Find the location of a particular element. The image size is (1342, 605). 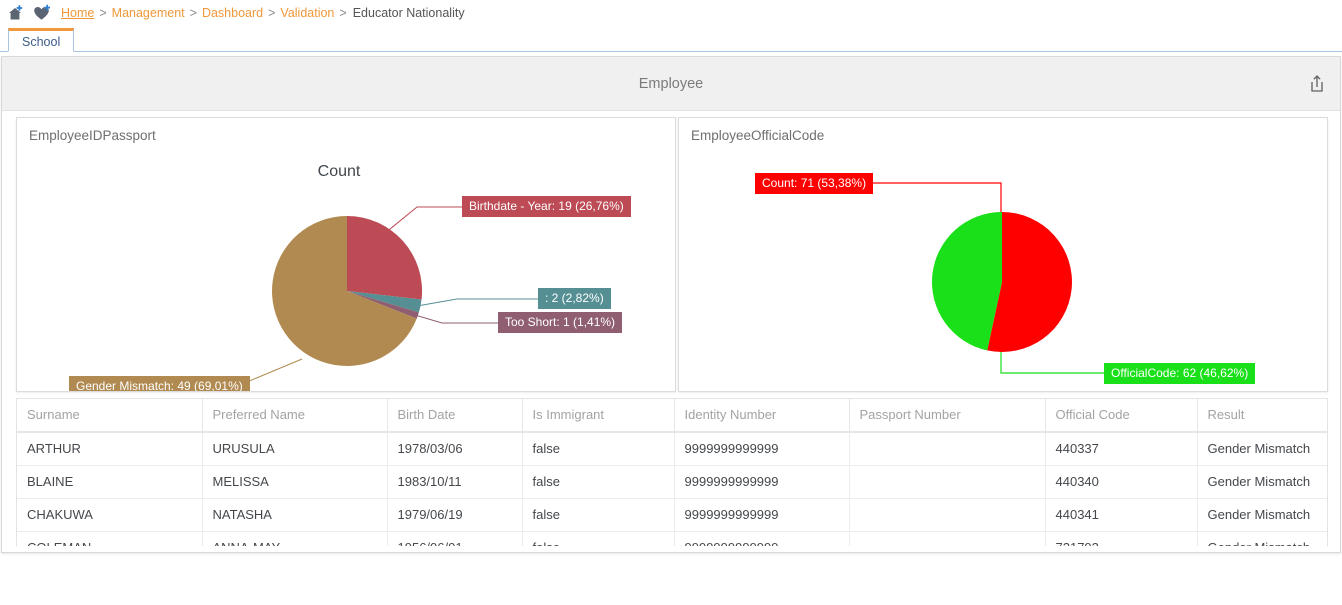

cell-official-code: 440340 is located at coordinates (1121, 482).